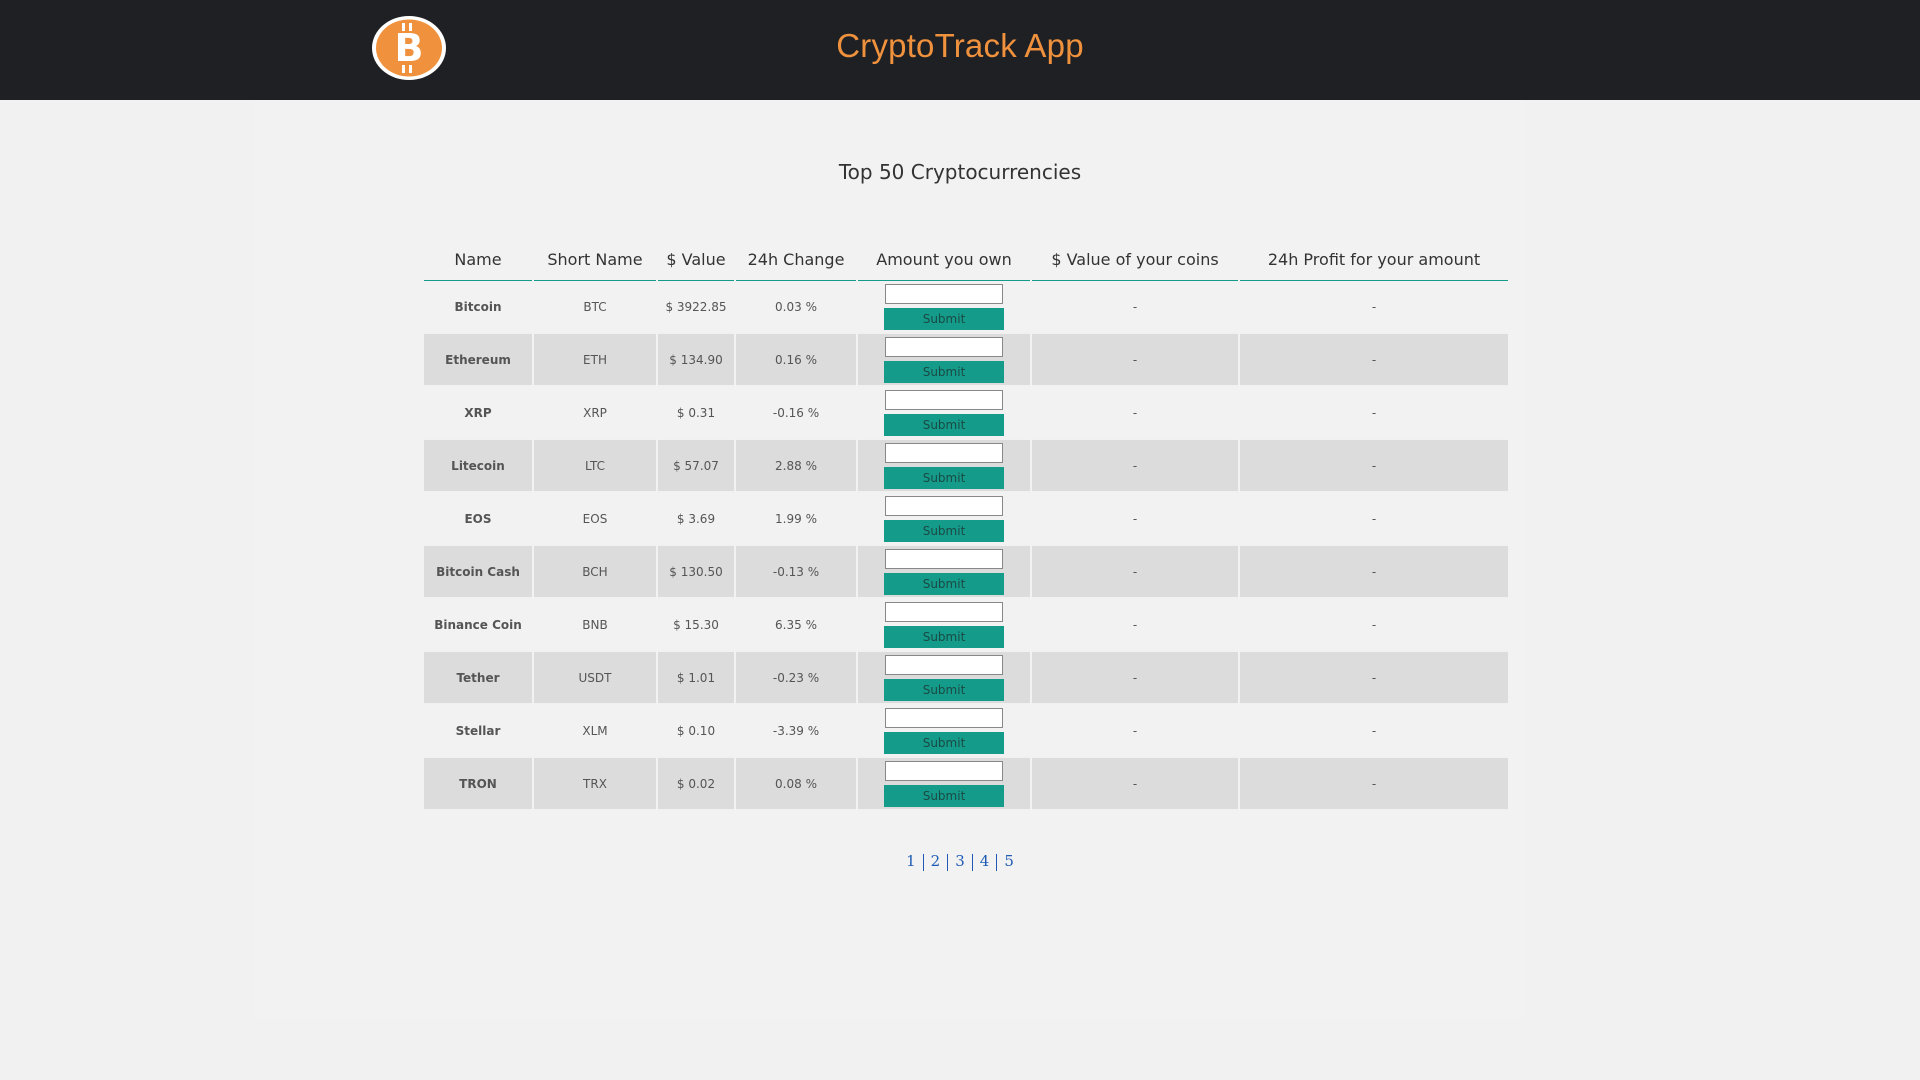  Describe the element at coordinates (478, 625) in the screenshot. I see `coin-name: Binance Coin` at that location.